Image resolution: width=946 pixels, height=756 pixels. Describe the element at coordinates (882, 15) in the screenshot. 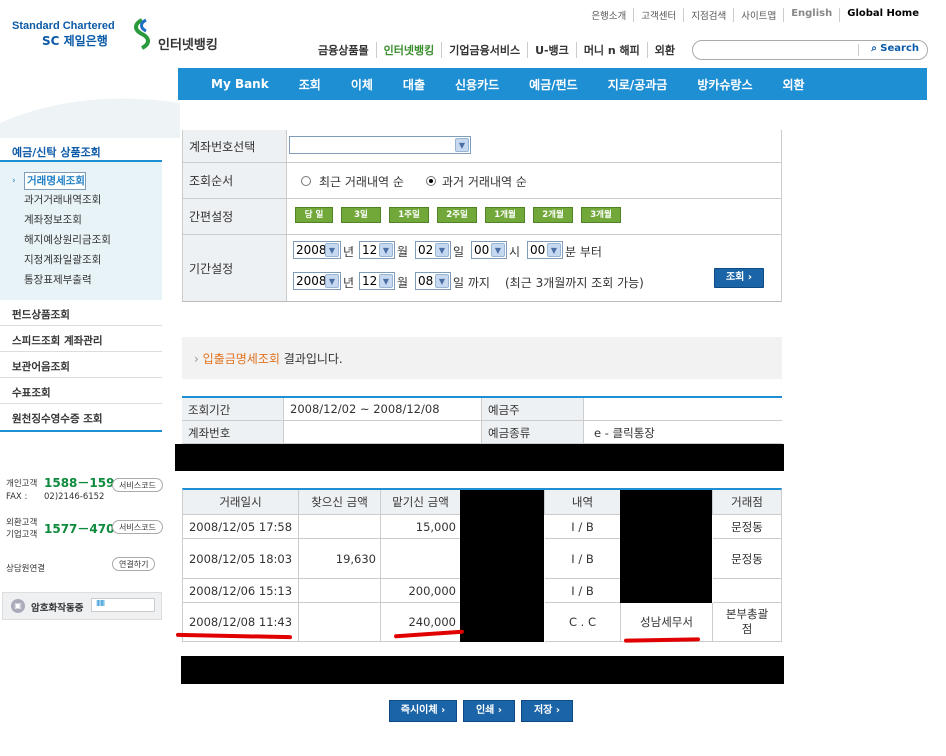

I see `util-global-home: Global Home` at that location.